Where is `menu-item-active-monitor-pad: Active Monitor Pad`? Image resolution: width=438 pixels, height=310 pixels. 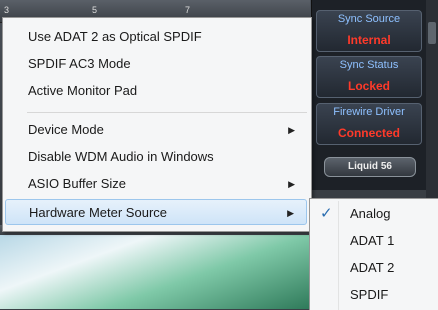
menu-item-active-monitor-pad: Active Monitor Pad is located at coordinates (156, 91).